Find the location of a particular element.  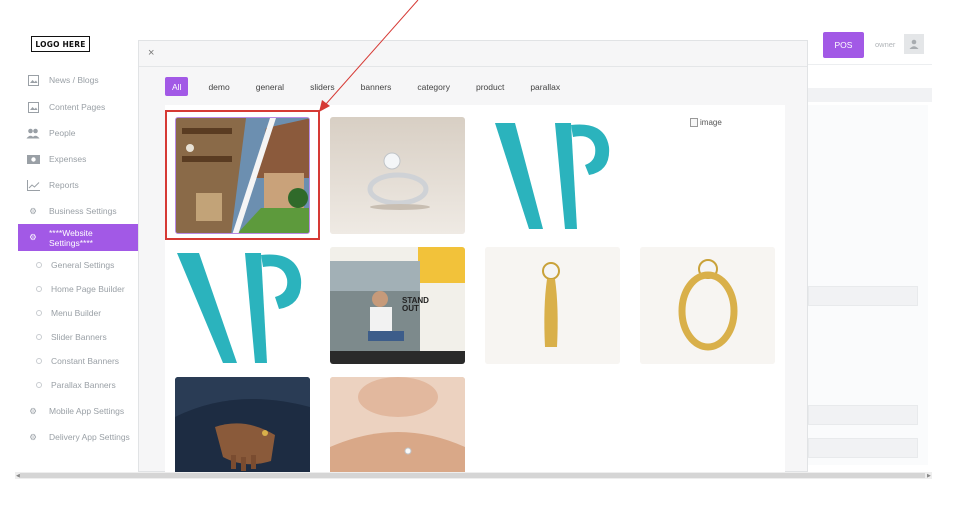

sidebar-item-content-pages: Content Pages is located at coordinates (65, 107).